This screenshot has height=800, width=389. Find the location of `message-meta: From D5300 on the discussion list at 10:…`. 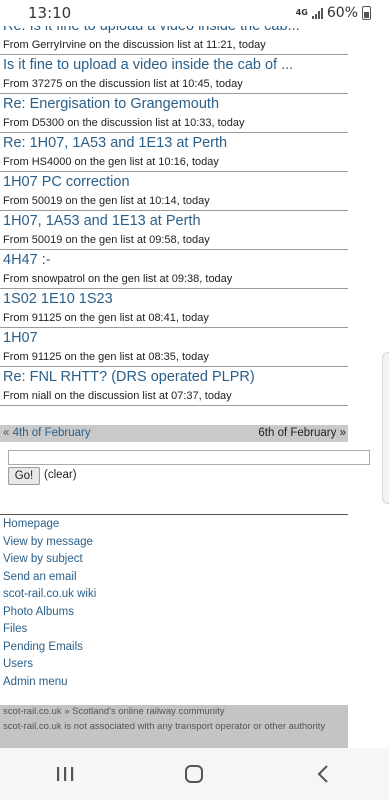

message-meta: From D5300 on the discussion list at 10:… is located at coordinates (124, 123).